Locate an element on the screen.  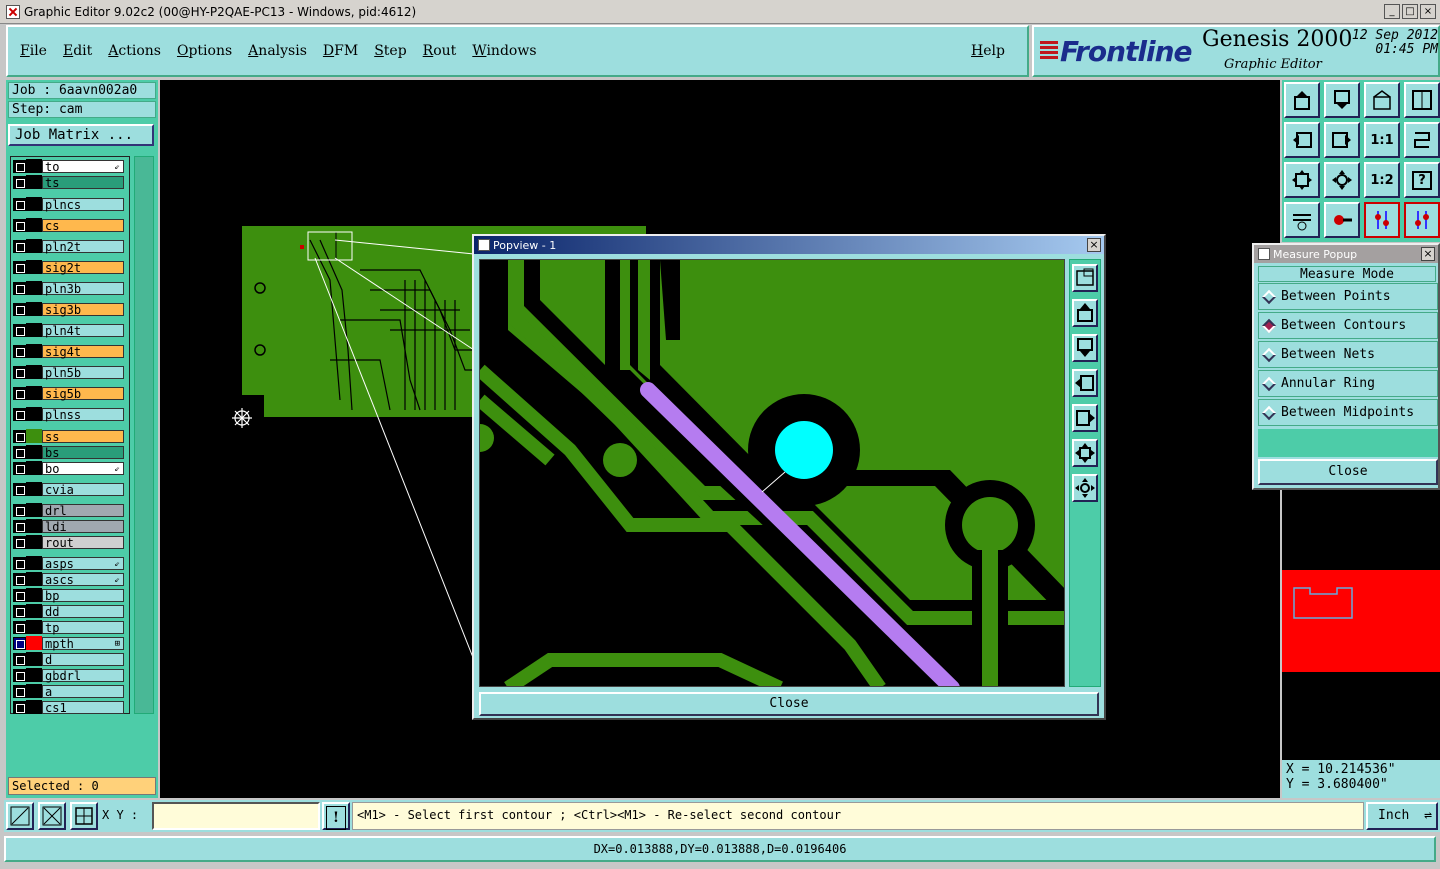
menu-dfm: DFM is located at coordinates (340, 51).